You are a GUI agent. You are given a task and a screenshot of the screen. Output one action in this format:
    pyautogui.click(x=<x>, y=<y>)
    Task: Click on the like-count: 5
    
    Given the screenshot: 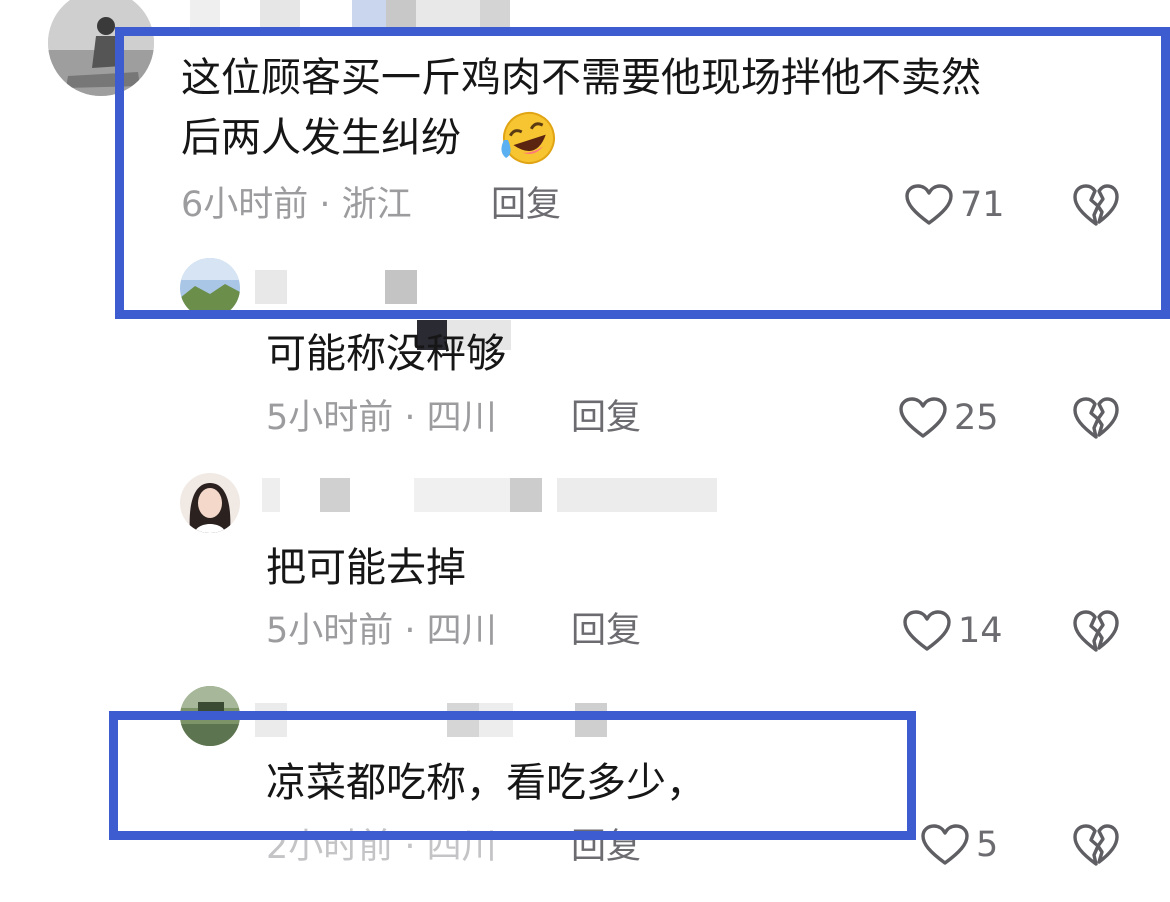 What is the action you would take?
    pyautogui.click(x=987, y=845)
    